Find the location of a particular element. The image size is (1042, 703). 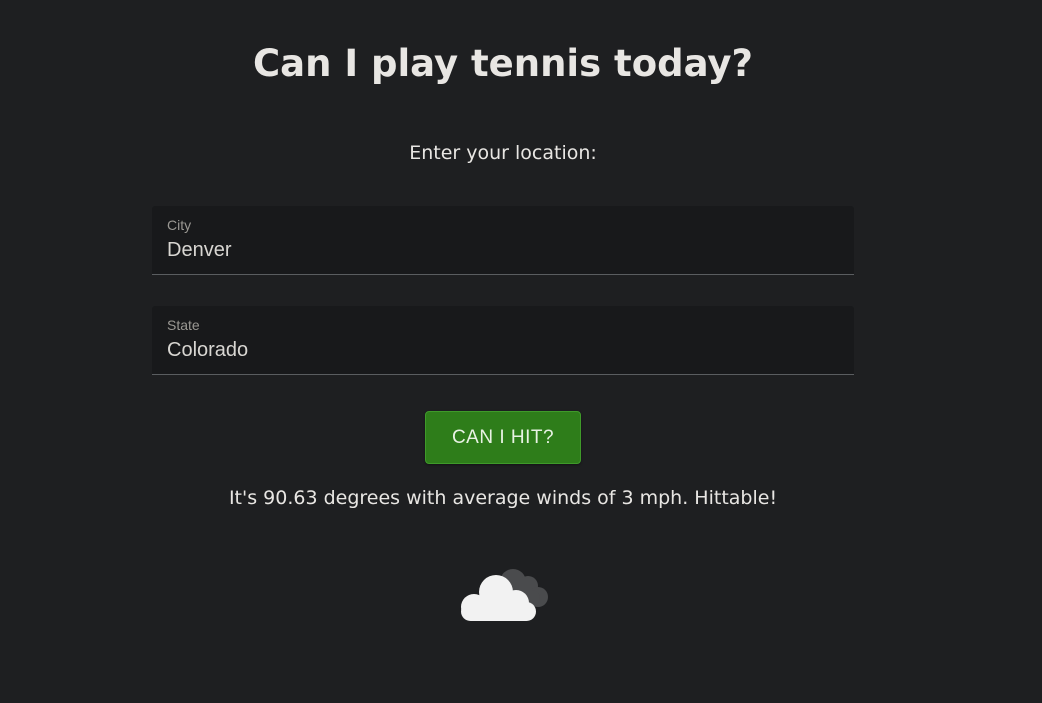

city-field: City is located at coordinates (503, 240).